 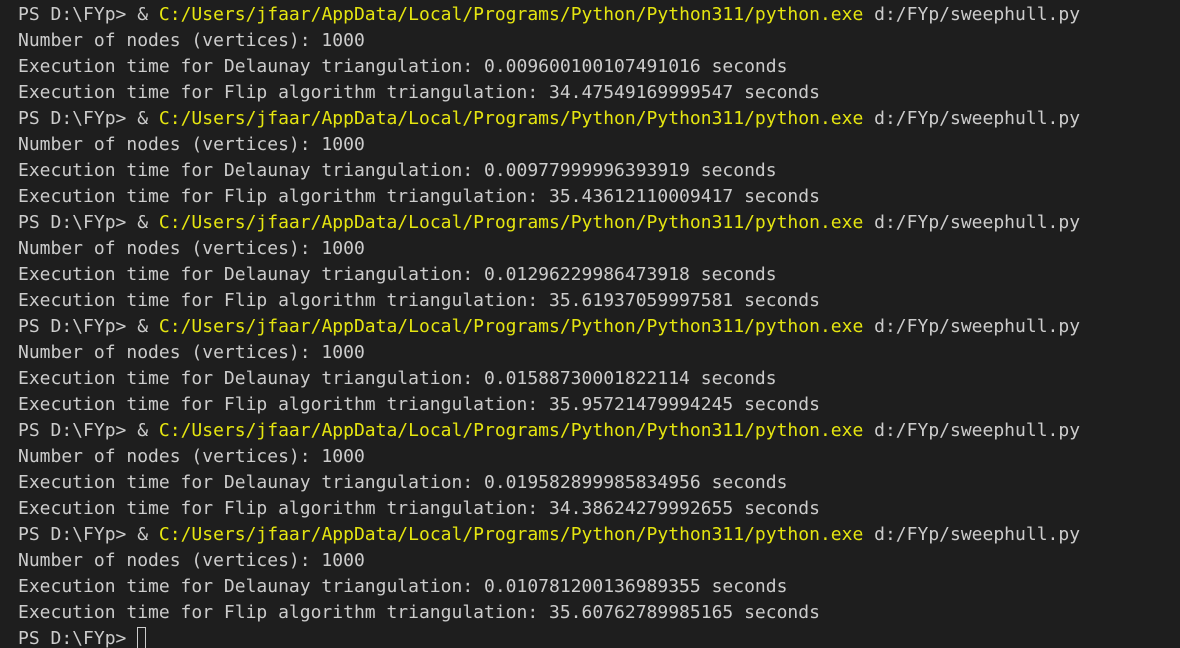 I want to click on current-prompt-line: PS D:\FYp>, so click(x=599, y=637).